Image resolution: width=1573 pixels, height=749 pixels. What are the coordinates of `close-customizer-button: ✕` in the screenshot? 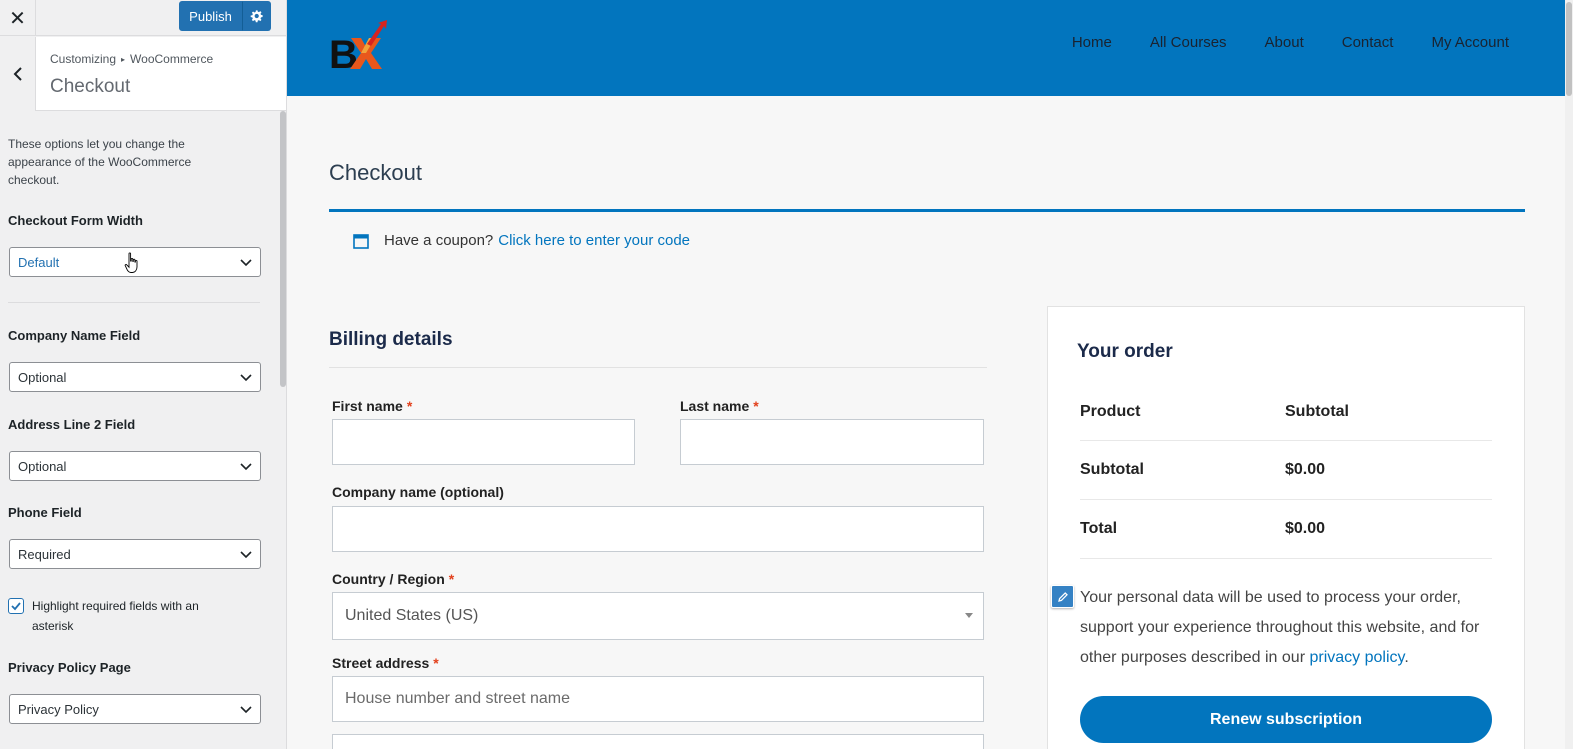 It's located at (18, 18).